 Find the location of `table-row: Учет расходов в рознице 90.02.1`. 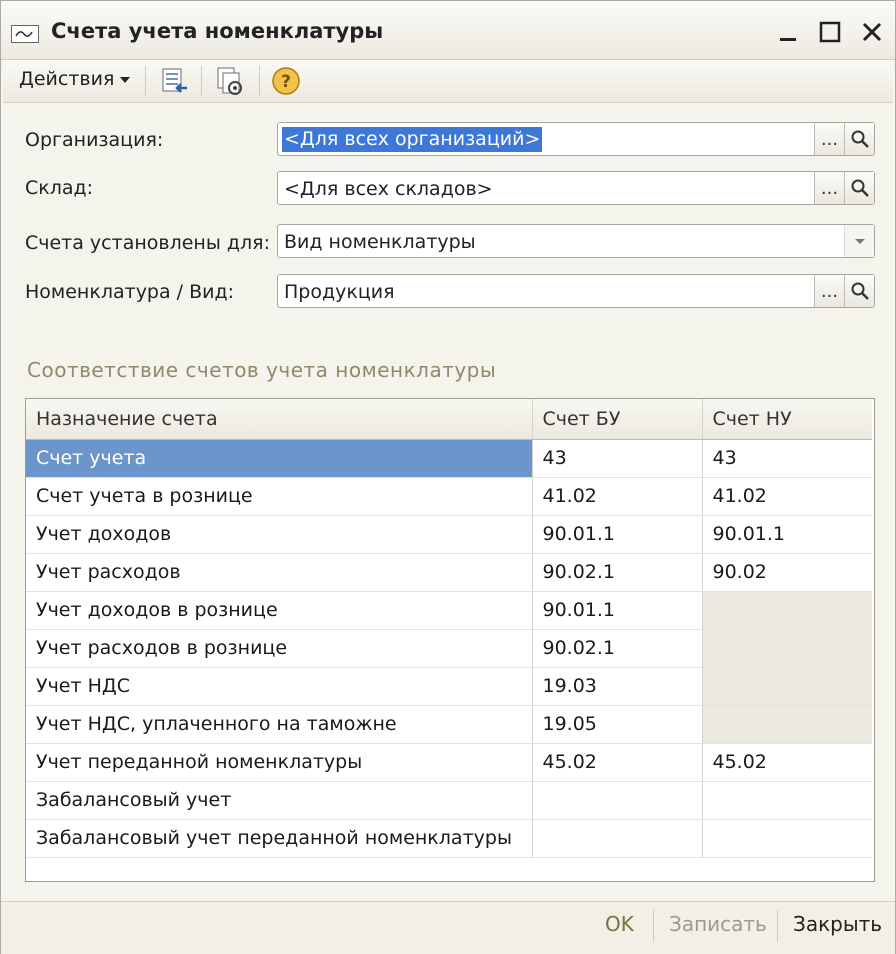

table-row: Учет расходов в рознице 90.02.1 is located at coordinates (449, 648).